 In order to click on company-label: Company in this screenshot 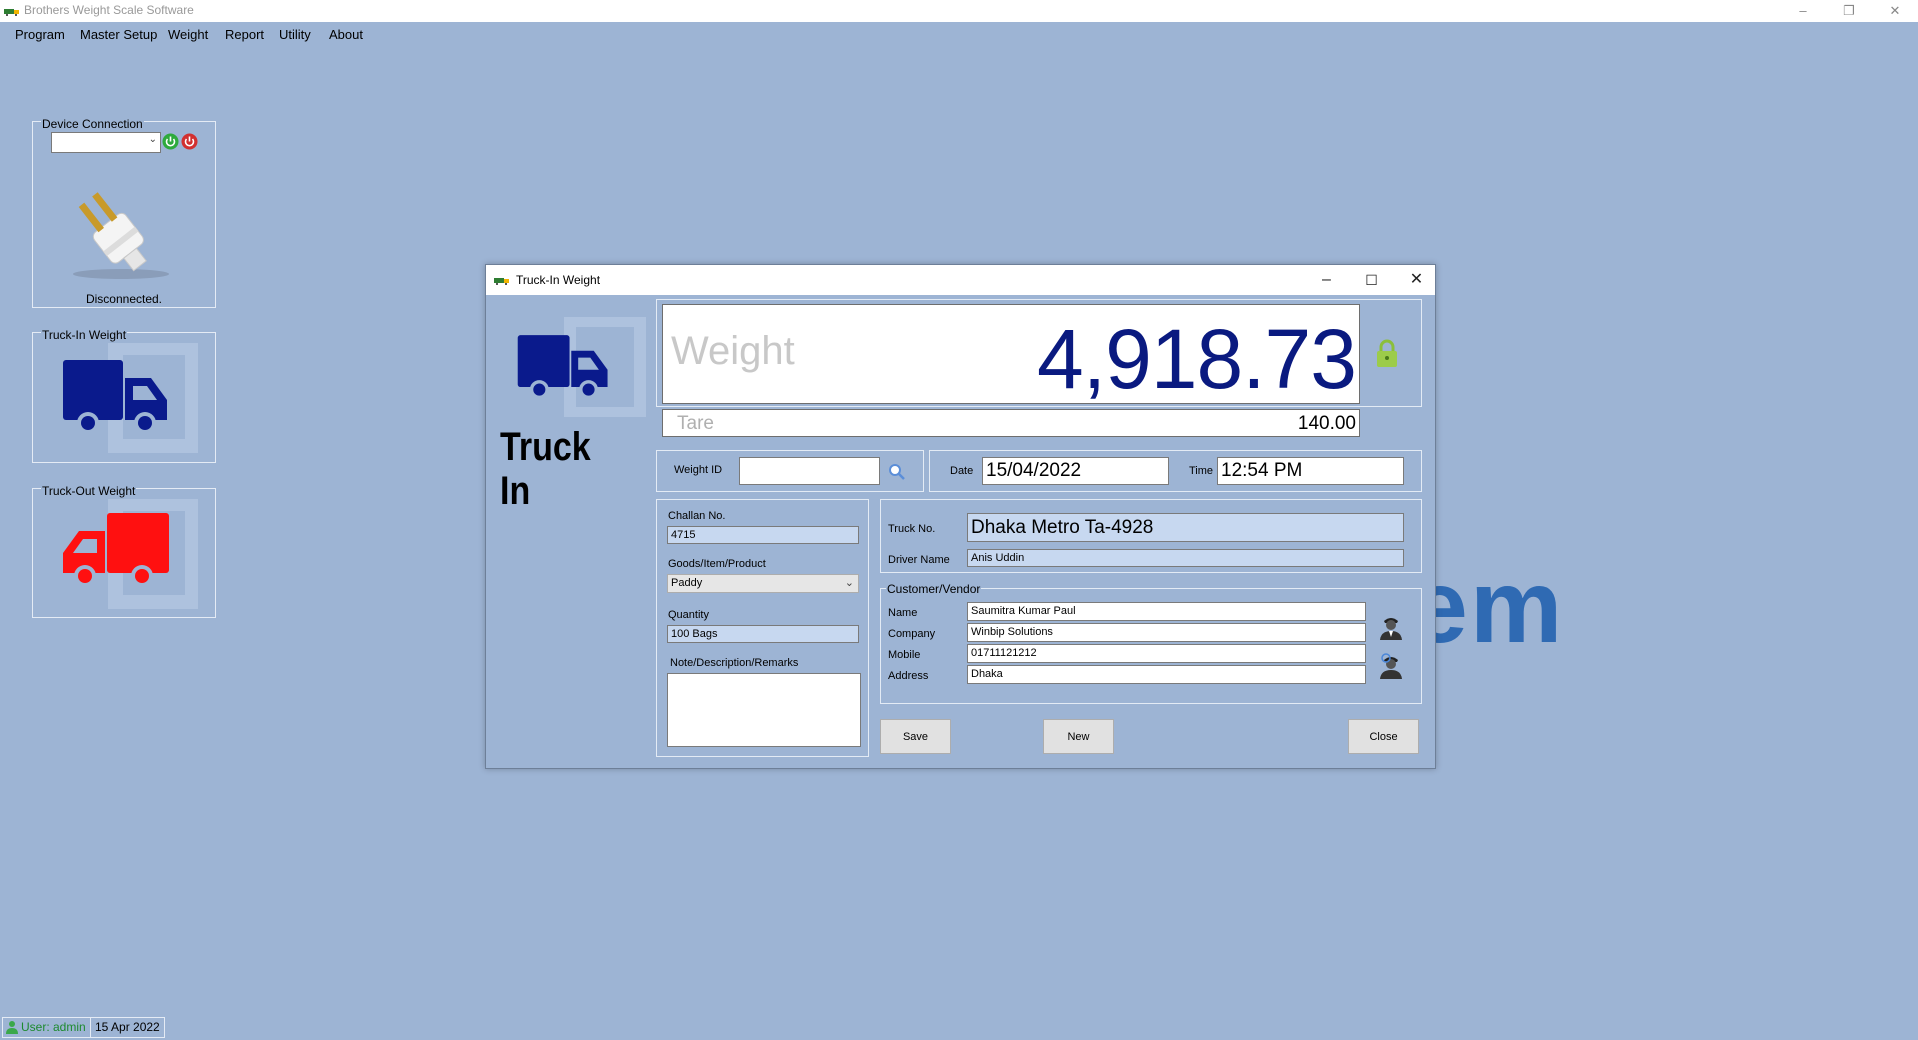, I will do `click(912, 634)`.